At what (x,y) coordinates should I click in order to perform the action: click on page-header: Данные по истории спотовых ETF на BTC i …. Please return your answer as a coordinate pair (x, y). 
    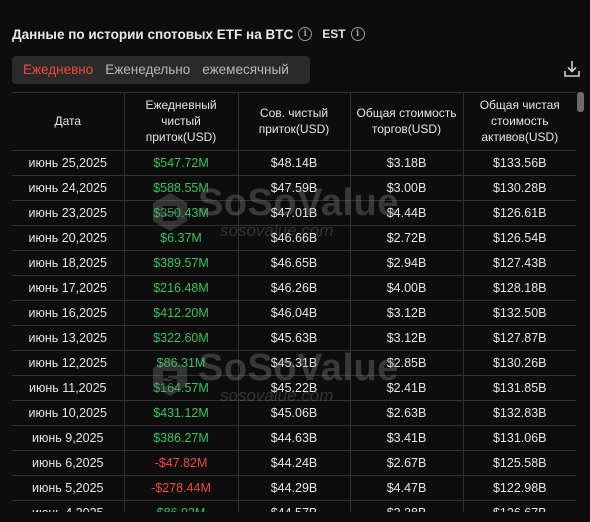
    Looking at the image, I should click on (188, 34).